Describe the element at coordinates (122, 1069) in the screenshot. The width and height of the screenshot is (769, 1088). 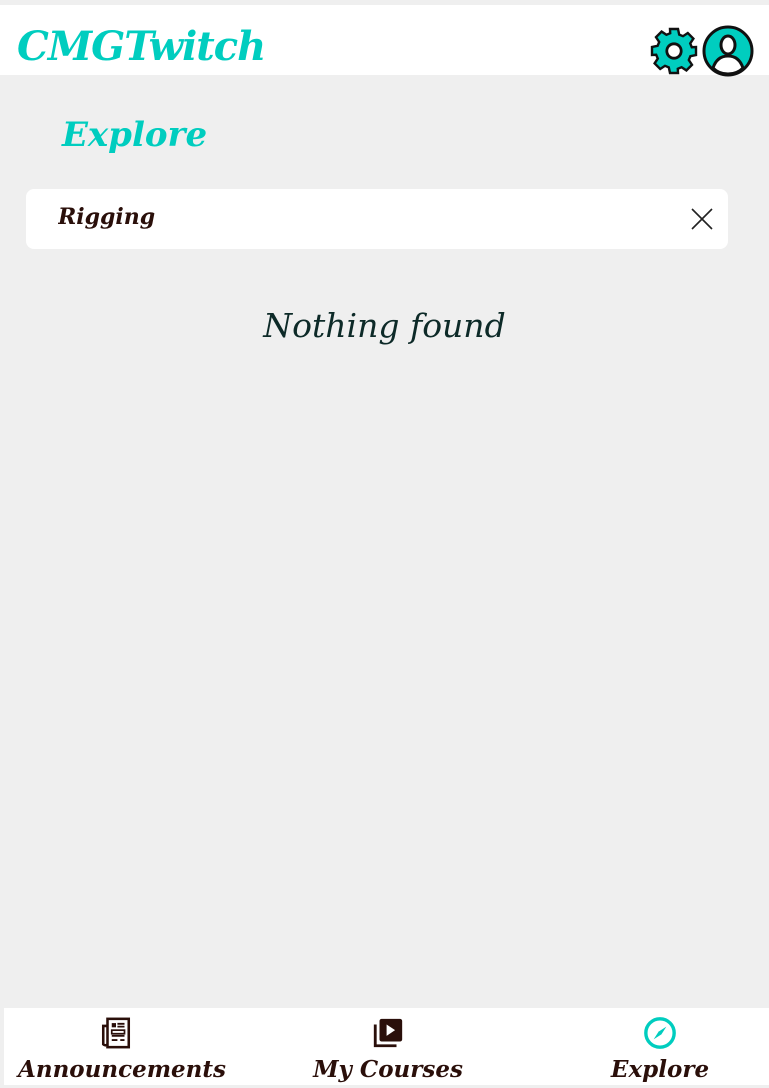
I see `nav-label: Announcements` at that location.